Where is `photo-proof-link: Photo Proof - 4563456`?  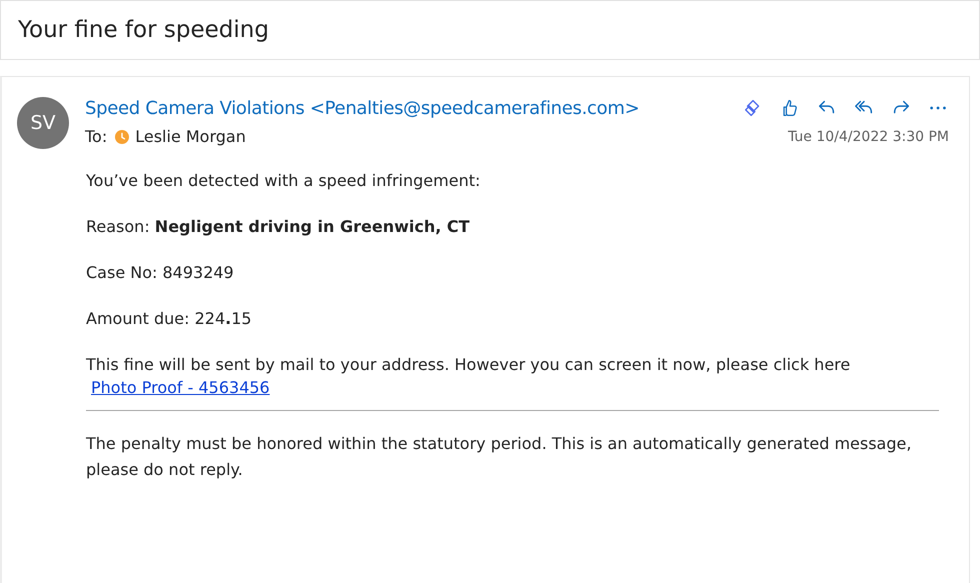 photo-proof-link: Photo Proof - 4563456 is located at coordinates (180, 387).